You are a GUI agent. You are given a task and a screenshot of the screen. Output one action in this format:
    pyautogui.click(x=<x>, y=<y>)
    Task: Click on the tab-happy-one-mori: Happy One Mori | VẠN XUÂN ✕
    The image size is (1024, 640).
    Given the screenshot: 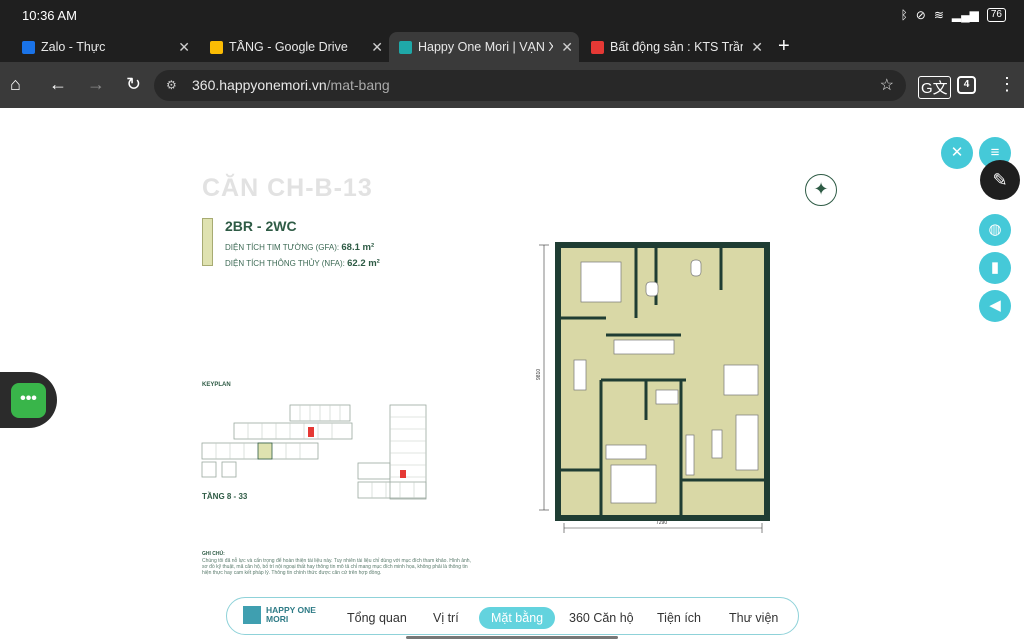 What is the action you would take?
    pyautogui.click(x=484, y=47)
    